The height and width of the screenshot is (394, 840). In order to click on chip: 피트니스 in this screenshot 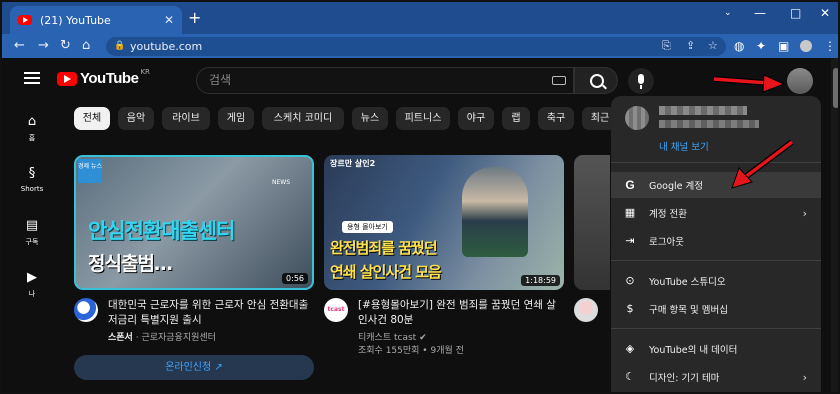, I will do `click(423, 118)`.